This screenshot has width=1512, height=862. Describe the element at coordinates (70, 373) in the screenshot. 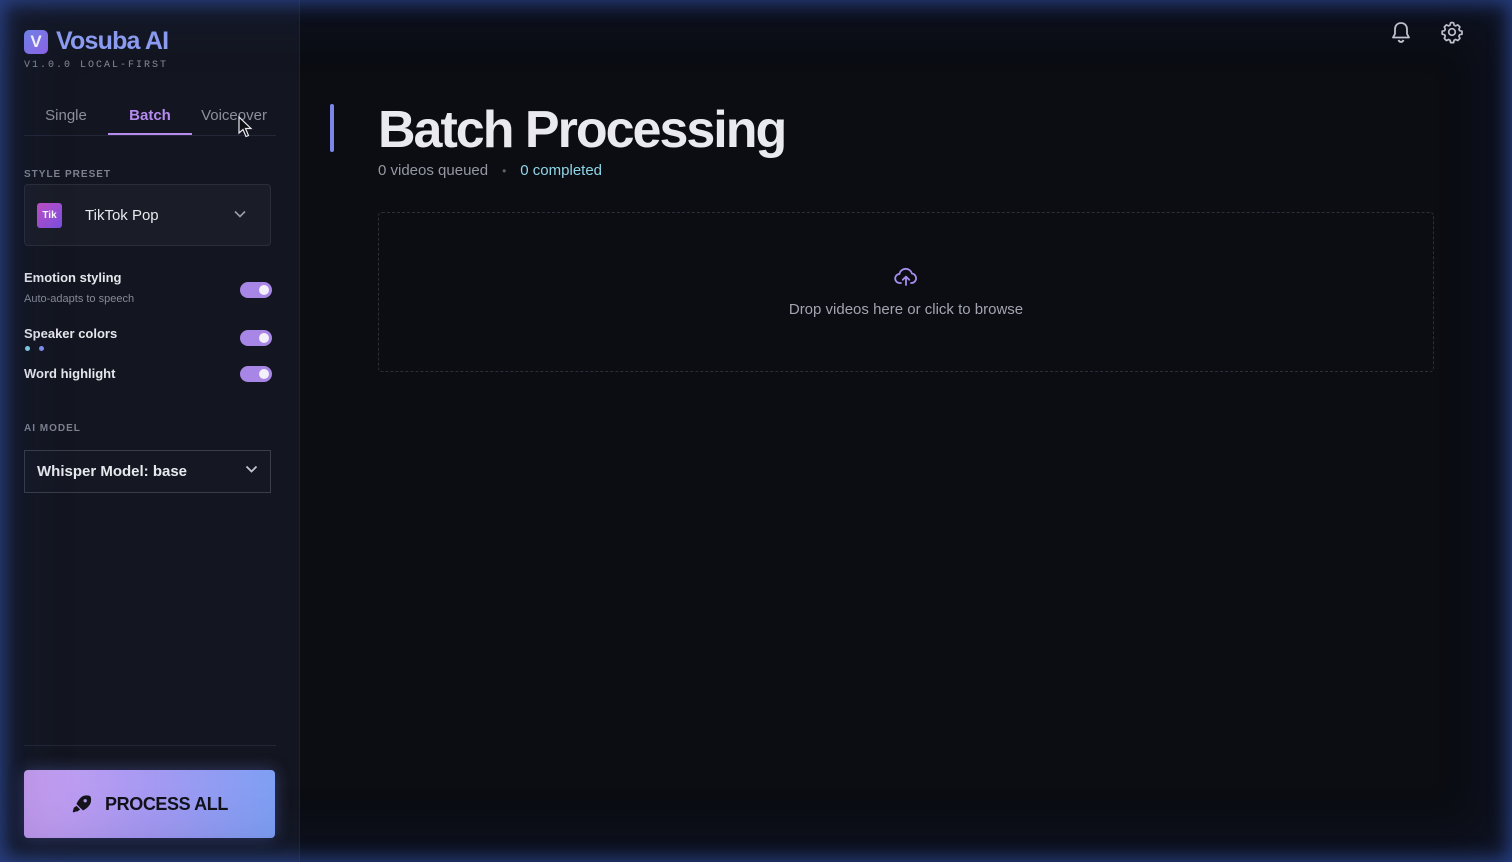

I see `word-highlight-label: Word highlight` at that location.